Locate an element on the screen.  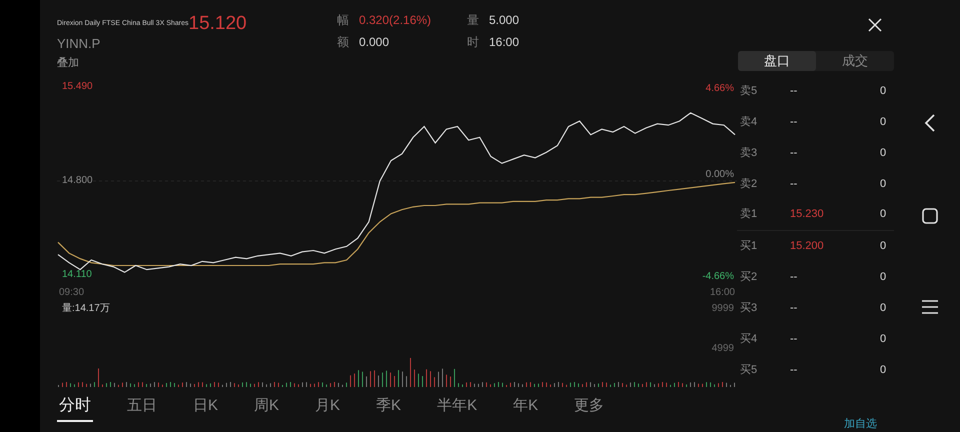
period-tab: 半年K is located at coordinates (457, 407).